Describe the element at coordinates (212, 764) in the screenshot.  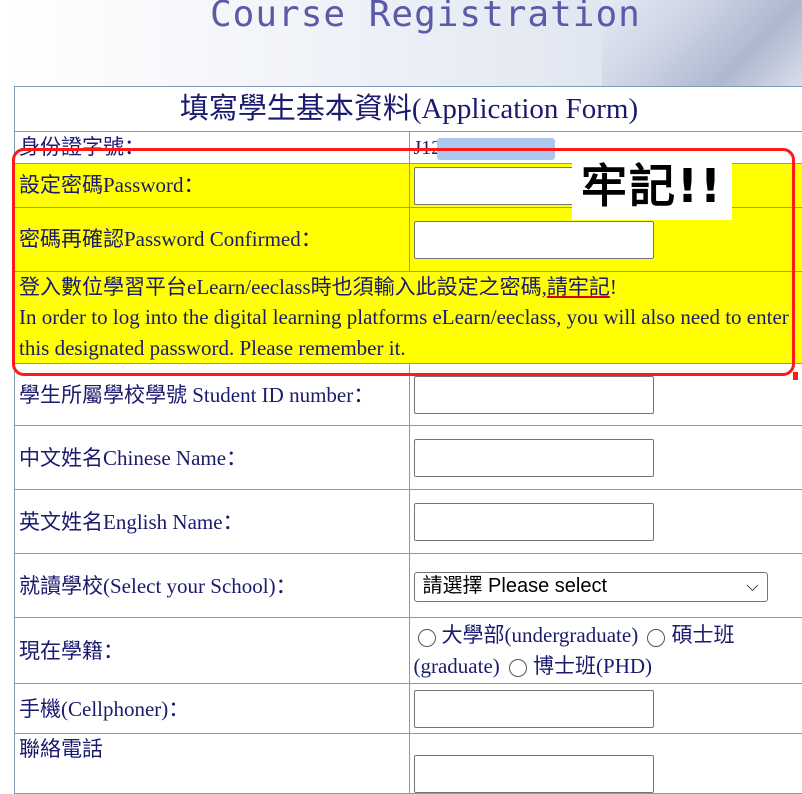
I see `phone-label: 聯絡電話` at that location.